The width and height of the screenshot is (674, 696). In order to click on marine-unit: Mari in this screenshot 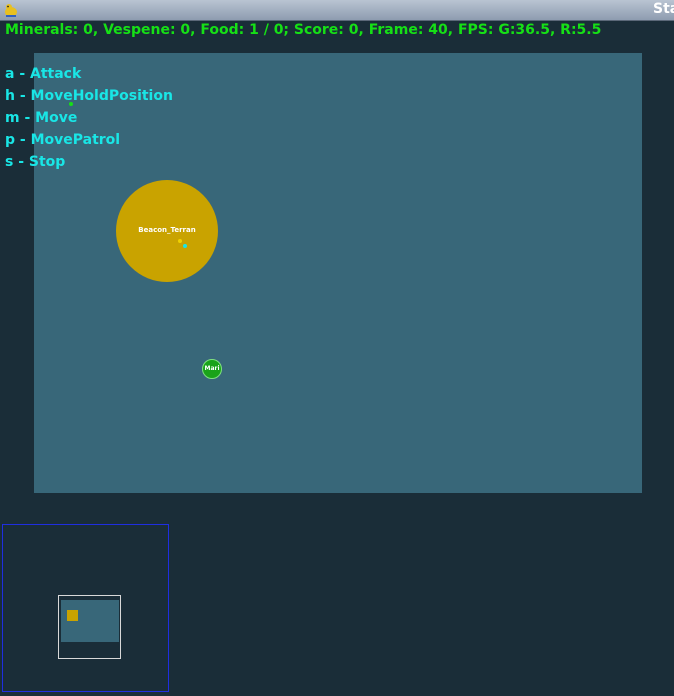, I will do `click(212, 369)`.